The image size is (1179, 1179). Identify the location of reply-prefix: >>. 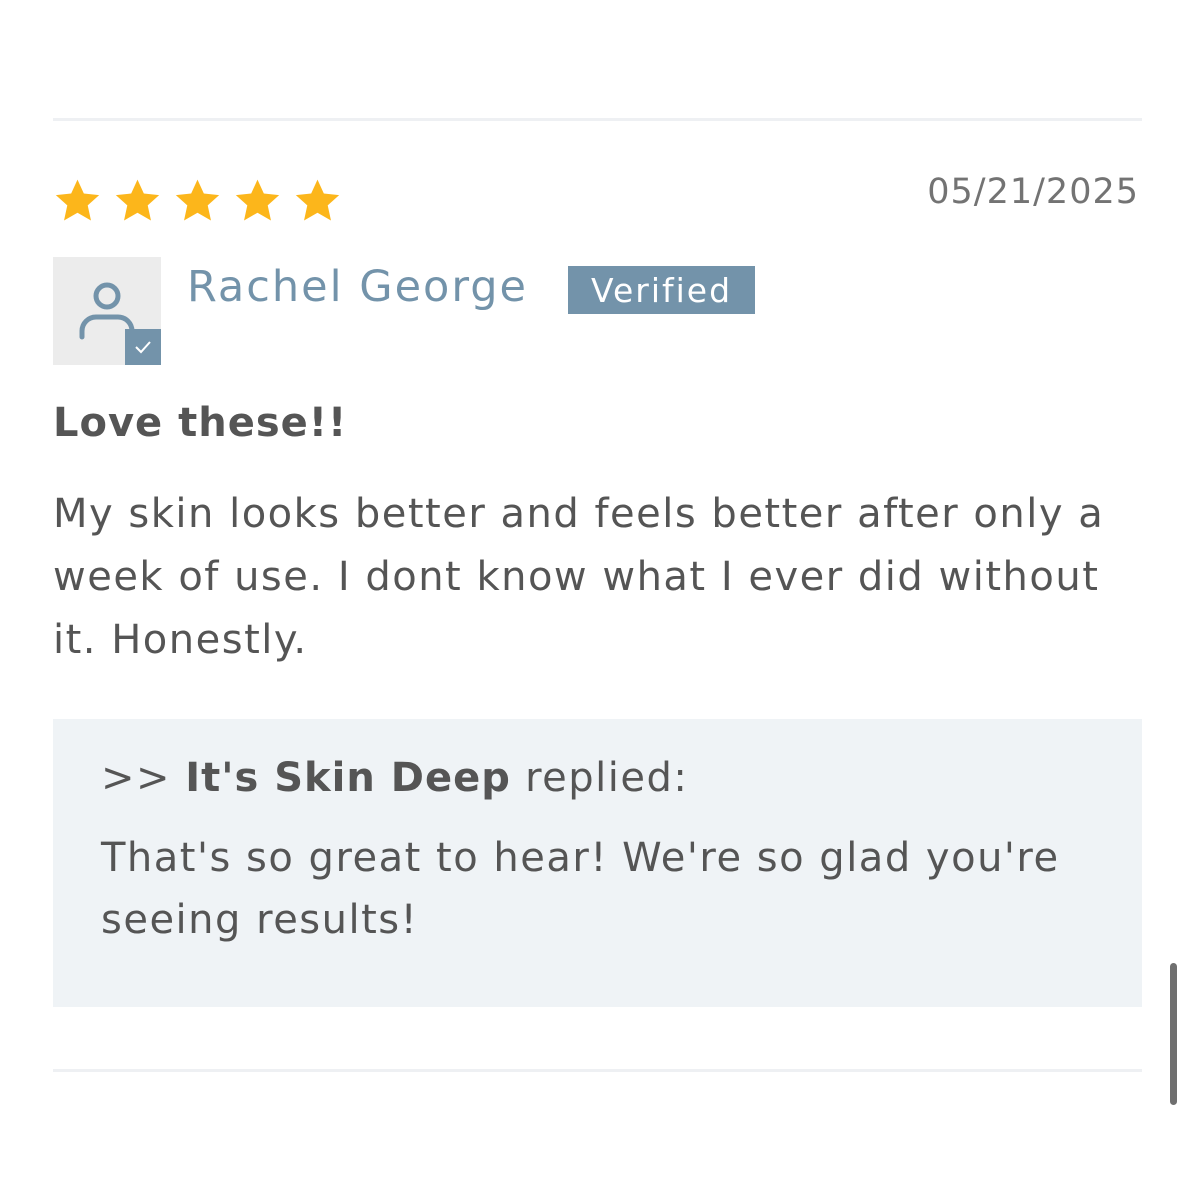
(136, 778).